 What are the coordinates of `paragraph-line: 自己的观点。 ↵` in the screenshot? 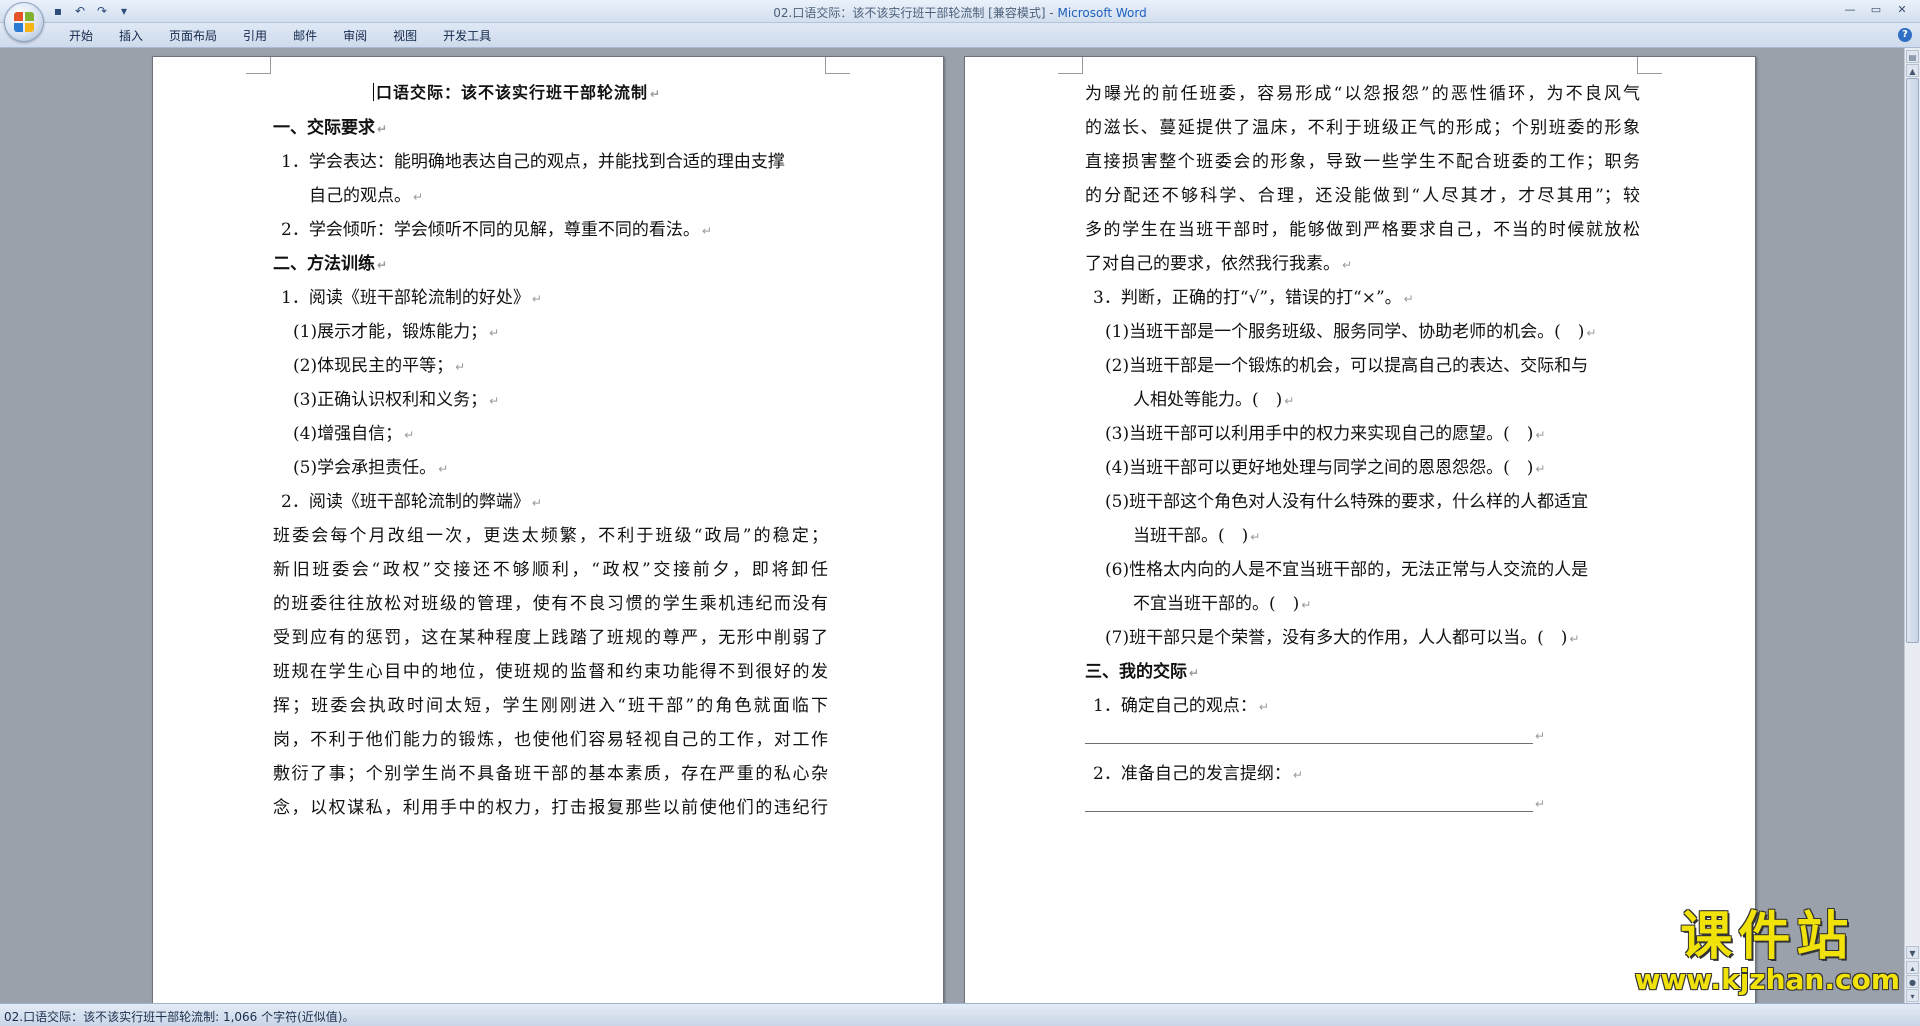 It's located at (366, 196).